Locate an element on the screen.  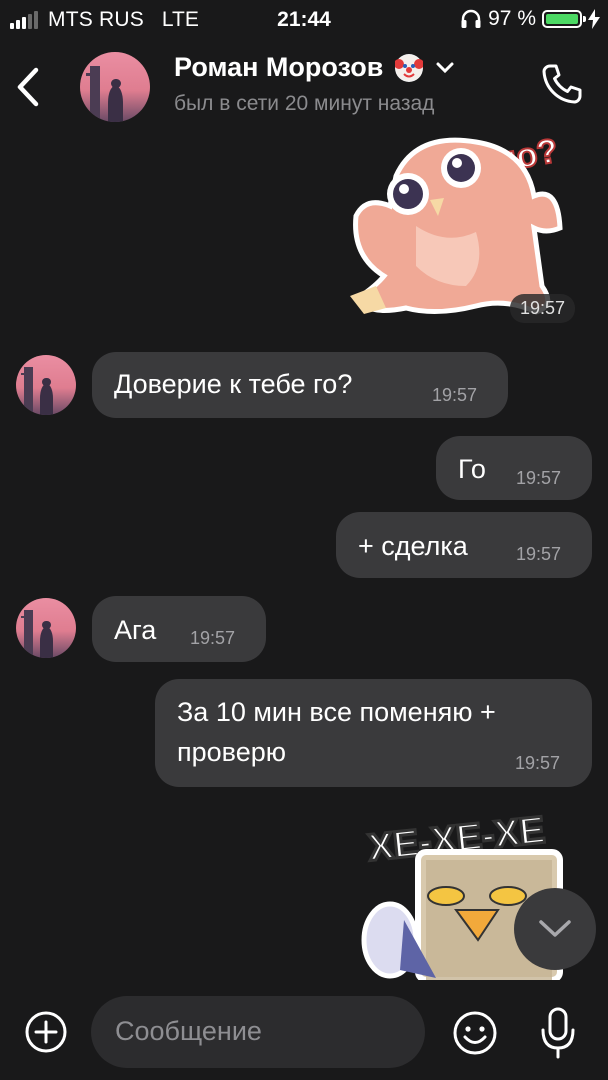
incoming-message-bubble: Ага 19:57 is located at coordinates (179, 629).